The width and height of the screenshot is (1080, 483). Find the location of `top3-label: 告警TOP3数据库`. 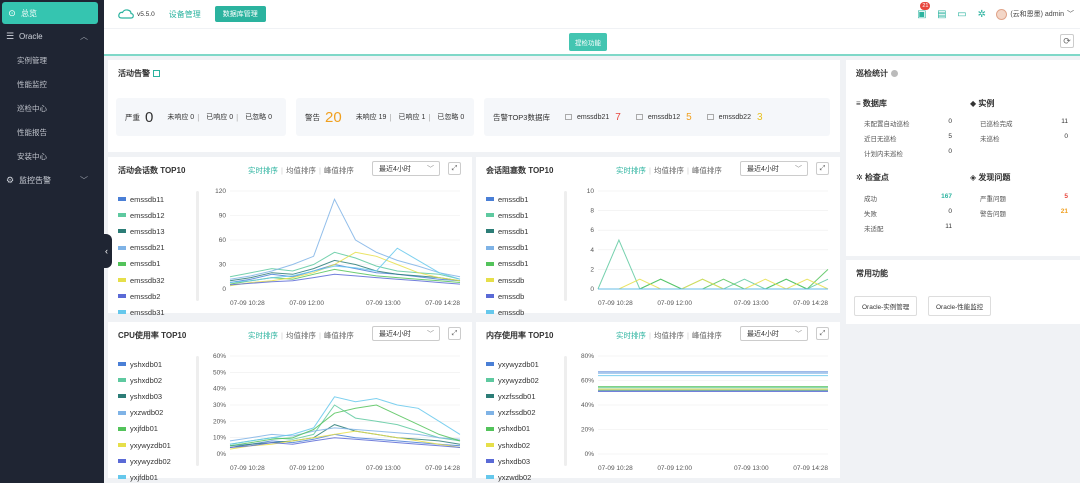

top3-label: 告警TOP3数据库 is located at coordinates (521, 117).